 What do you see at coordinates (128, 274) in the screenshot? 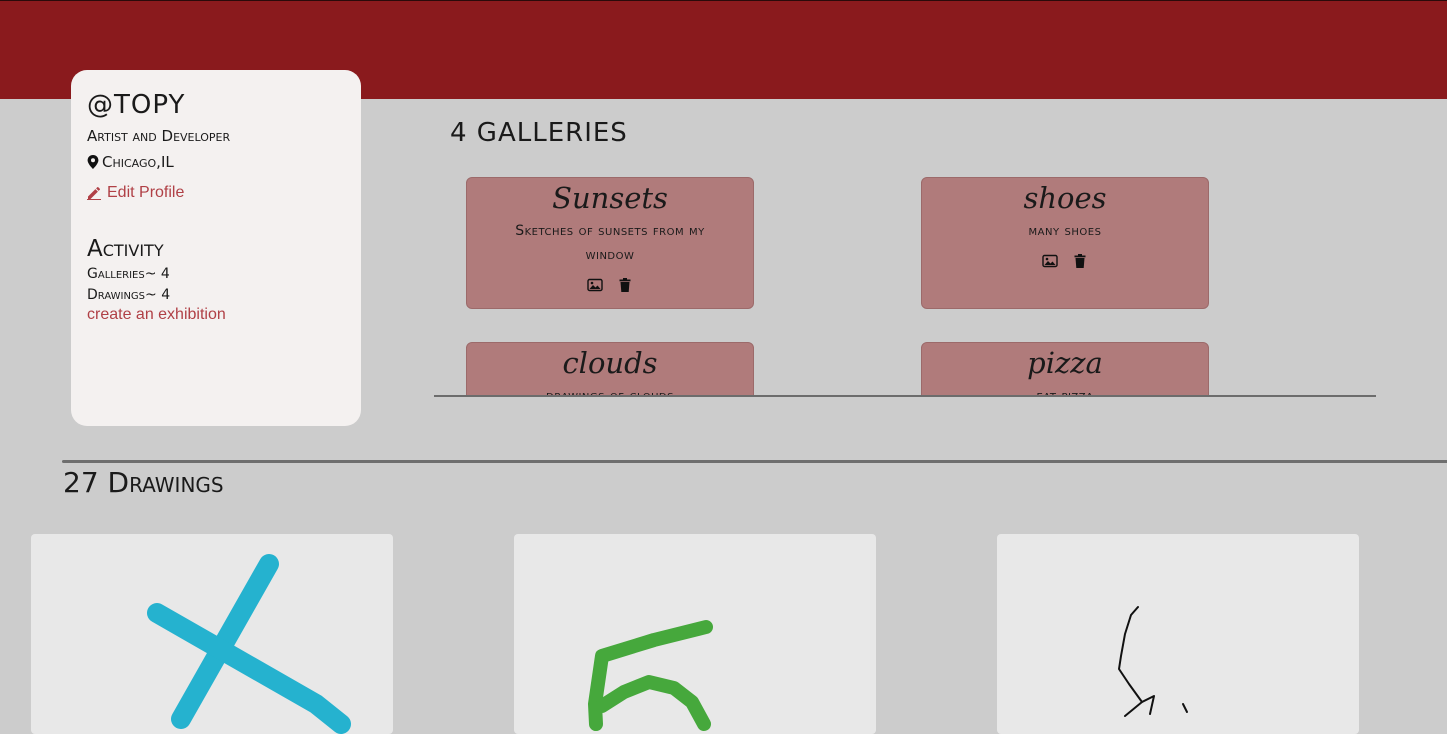
I see `galleries-count: Galleries~ 4` at bounding box center [128, 274].